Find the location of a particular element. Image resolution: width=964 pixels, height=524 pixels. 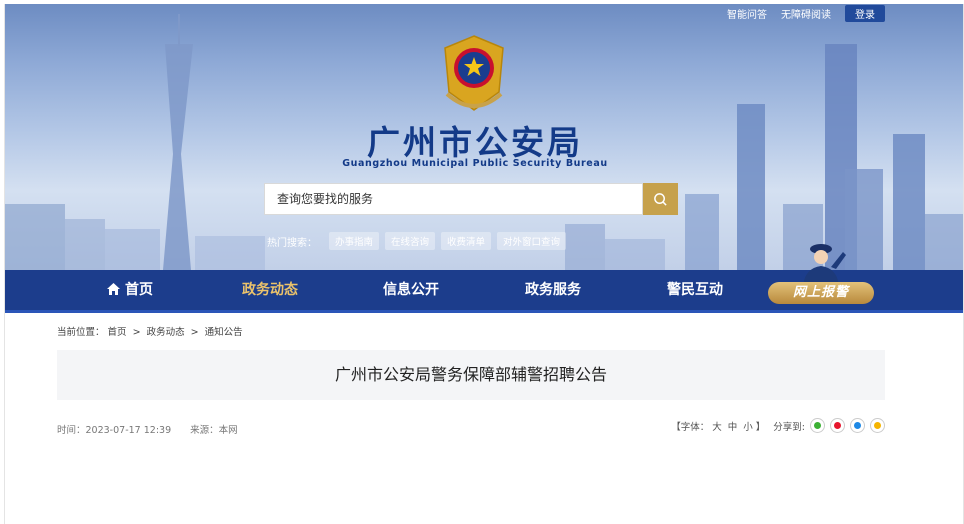

breadcrumb-gov-news: 政务动态 is located at coordinates (166, 332).